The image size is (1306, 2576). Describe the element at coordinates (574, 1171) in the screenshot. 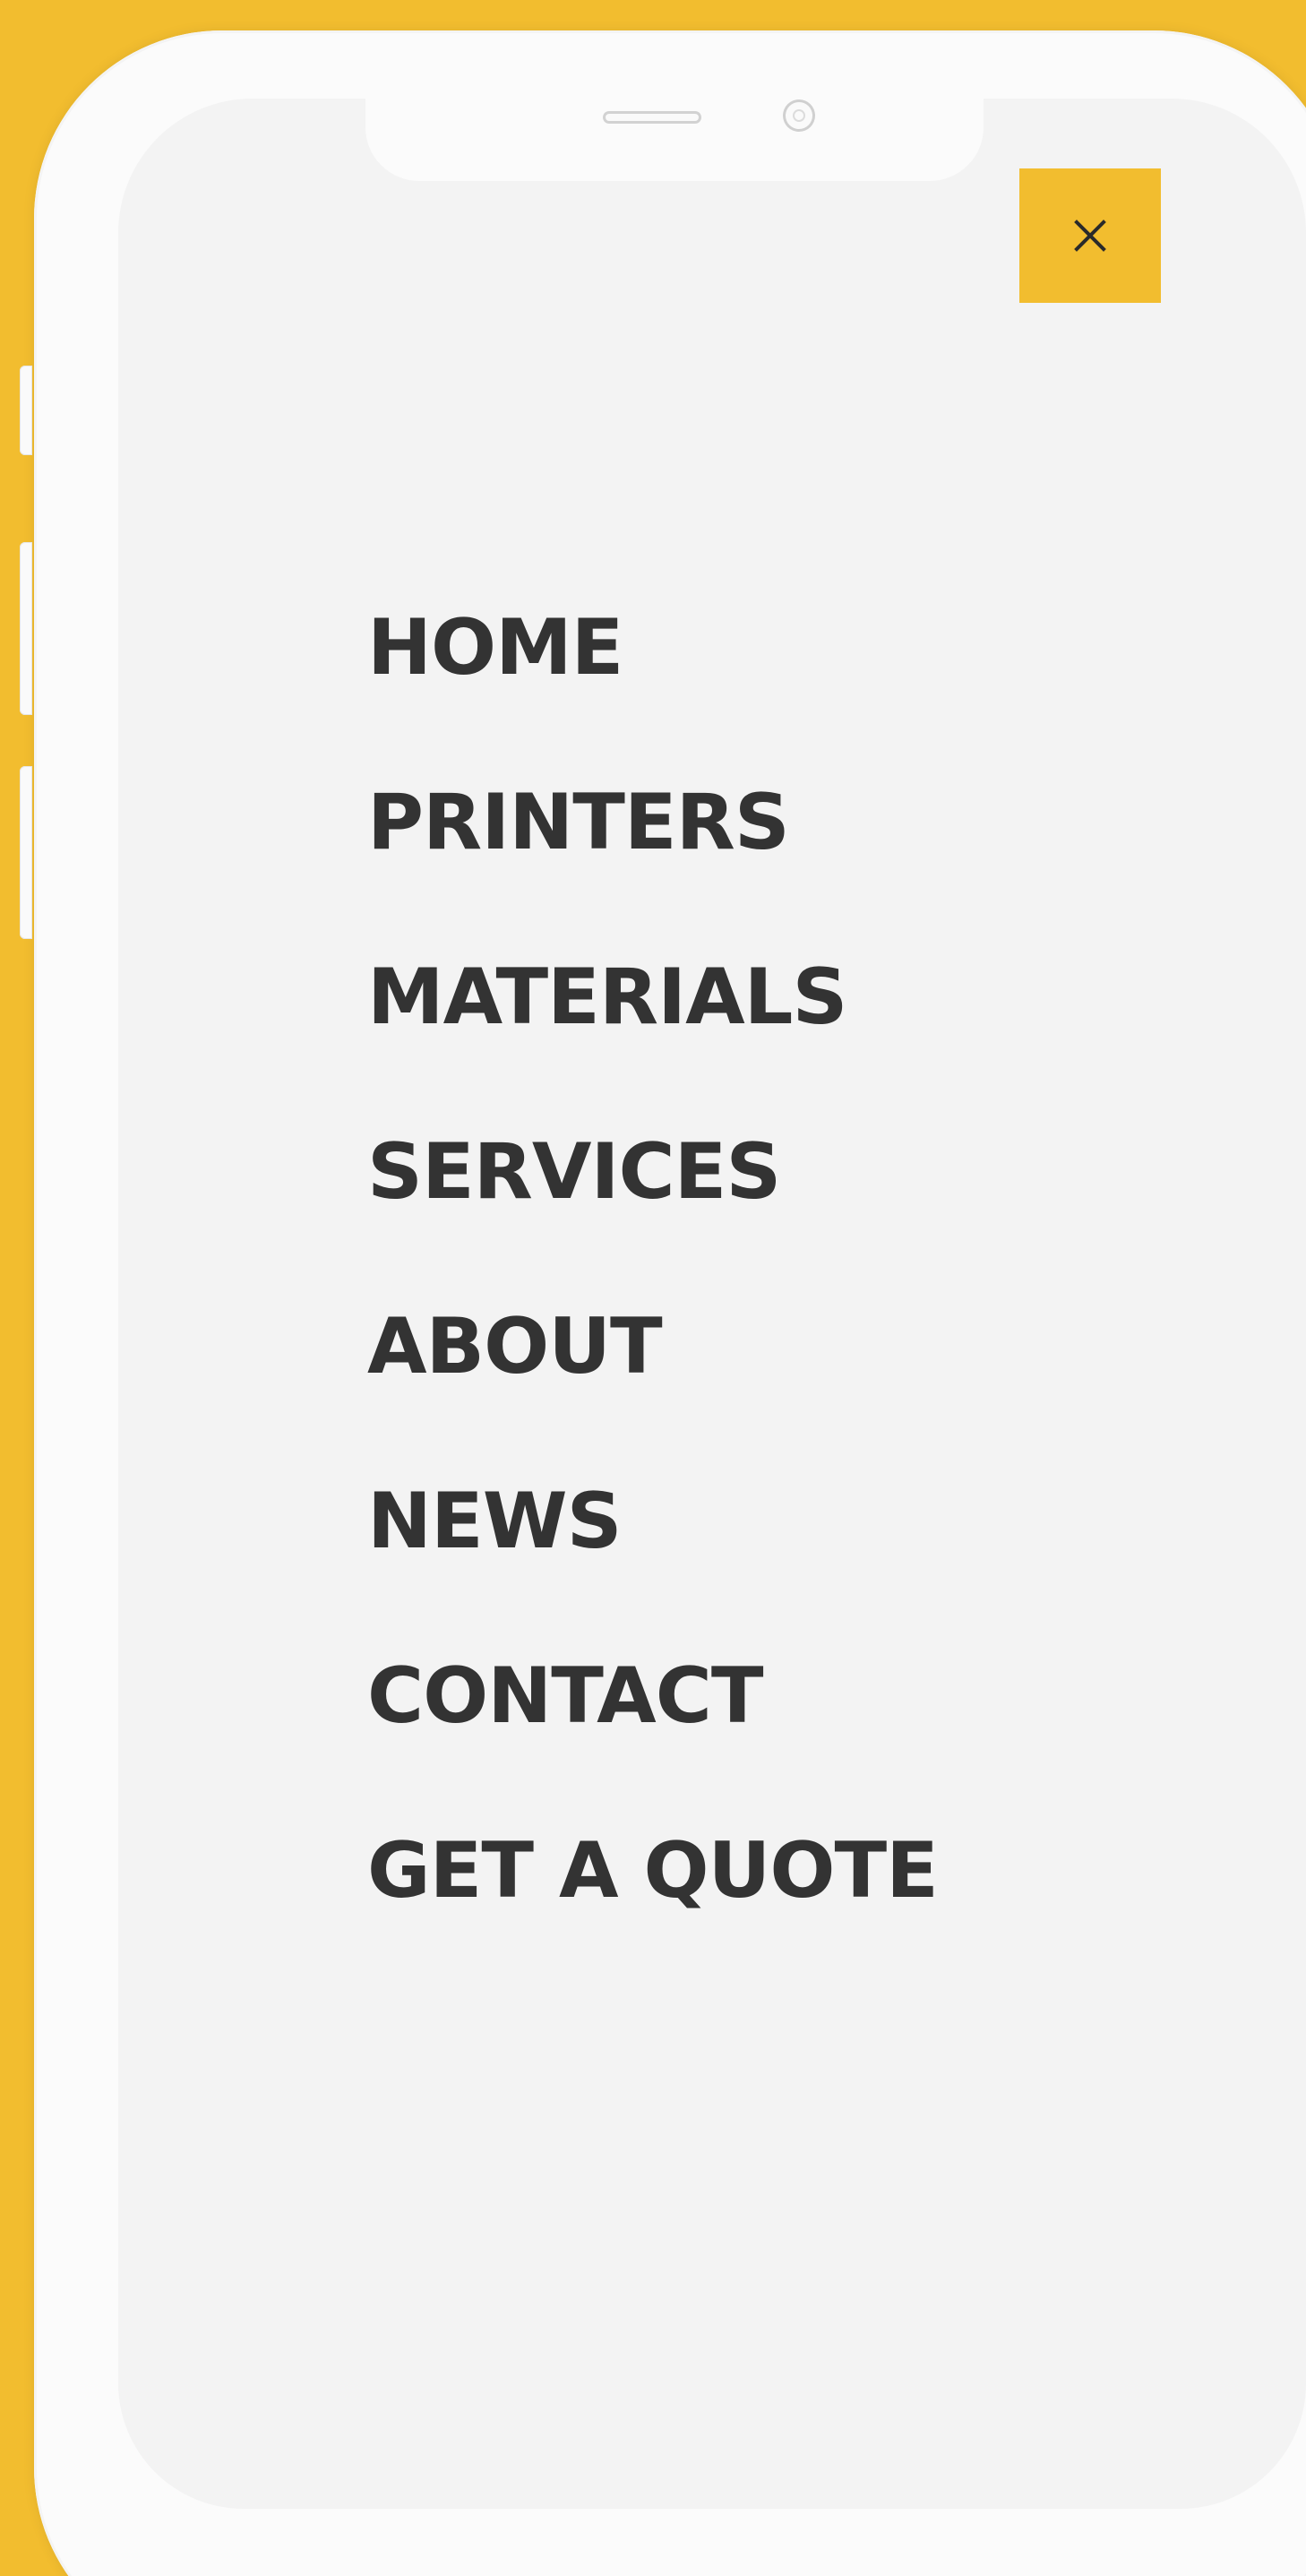

I see `nav-link-services: SERVICES` at that location.